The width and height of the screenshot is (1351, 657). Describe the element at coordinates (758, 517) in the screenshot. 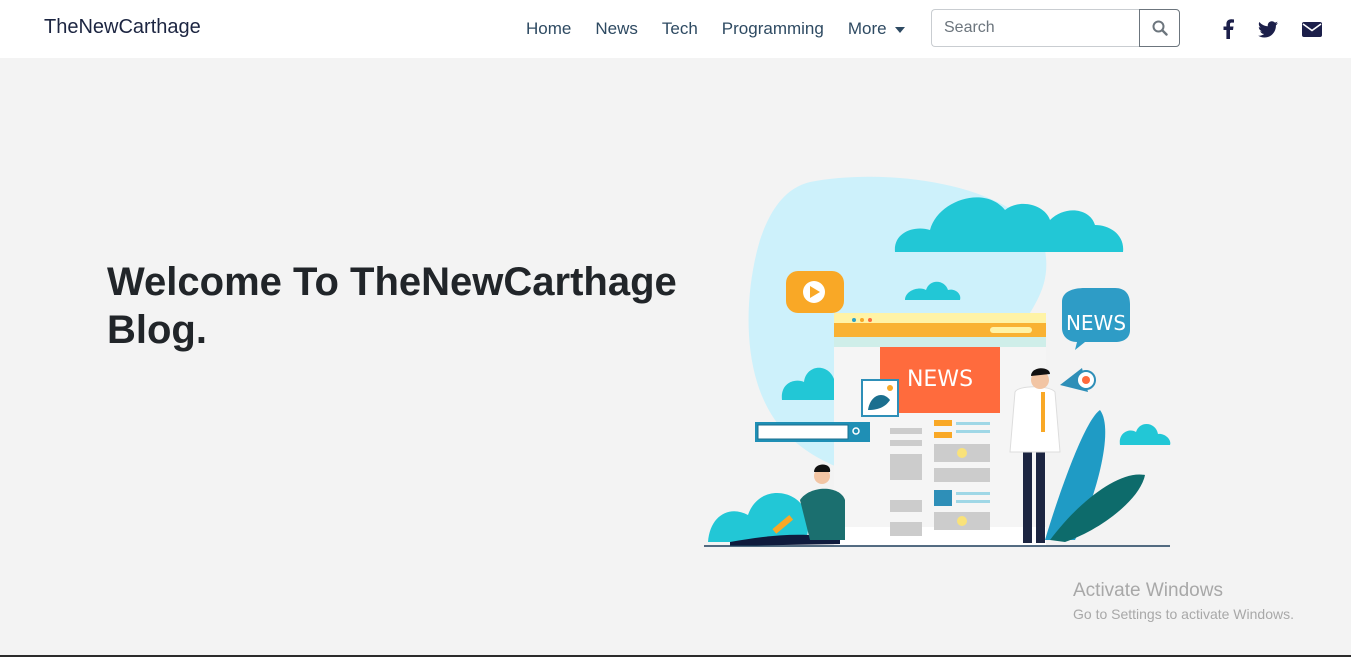

I see `bush-left` at that location.